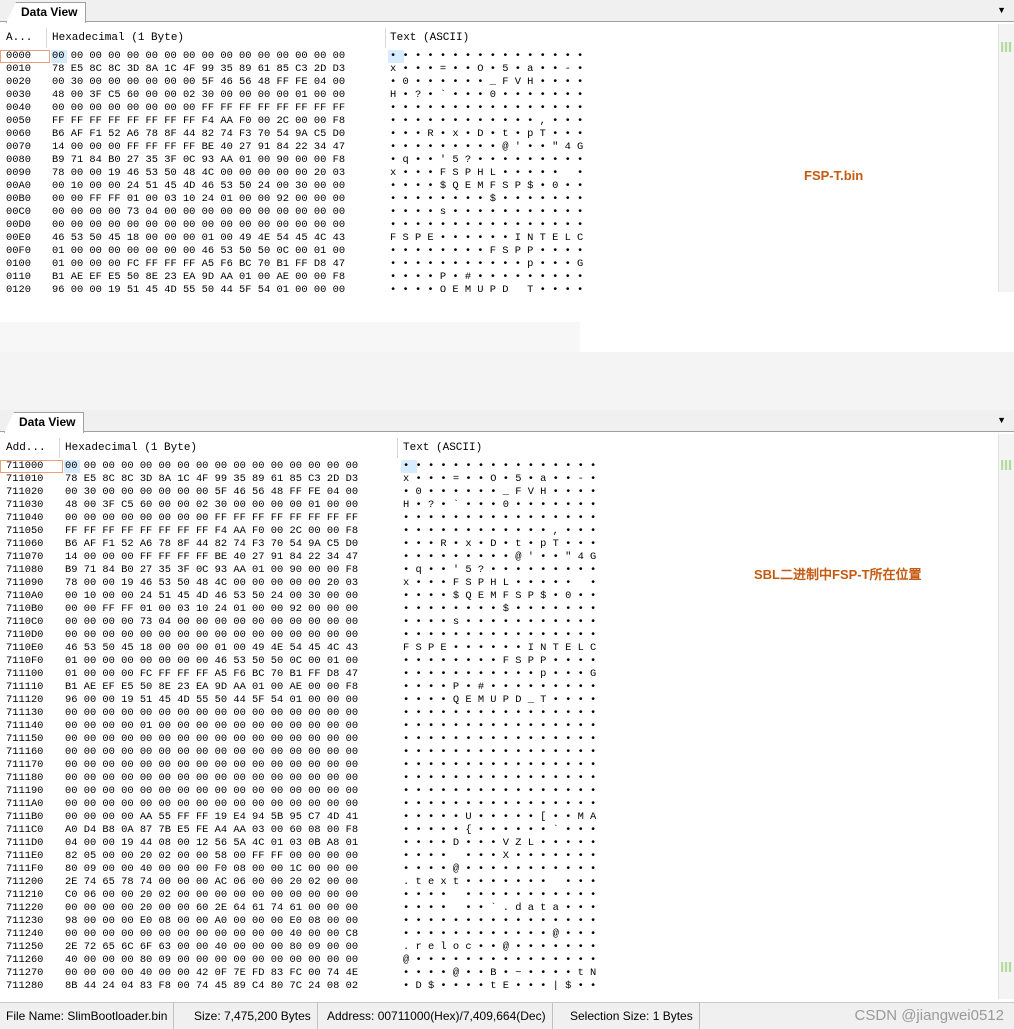 Image resolution: width=1014 pixels, height=1029 pixels. What do you see at coordinates (1006, 47) in the screenshot?
I see `top-scroll-thumb` at bounding box center [1006, 47].